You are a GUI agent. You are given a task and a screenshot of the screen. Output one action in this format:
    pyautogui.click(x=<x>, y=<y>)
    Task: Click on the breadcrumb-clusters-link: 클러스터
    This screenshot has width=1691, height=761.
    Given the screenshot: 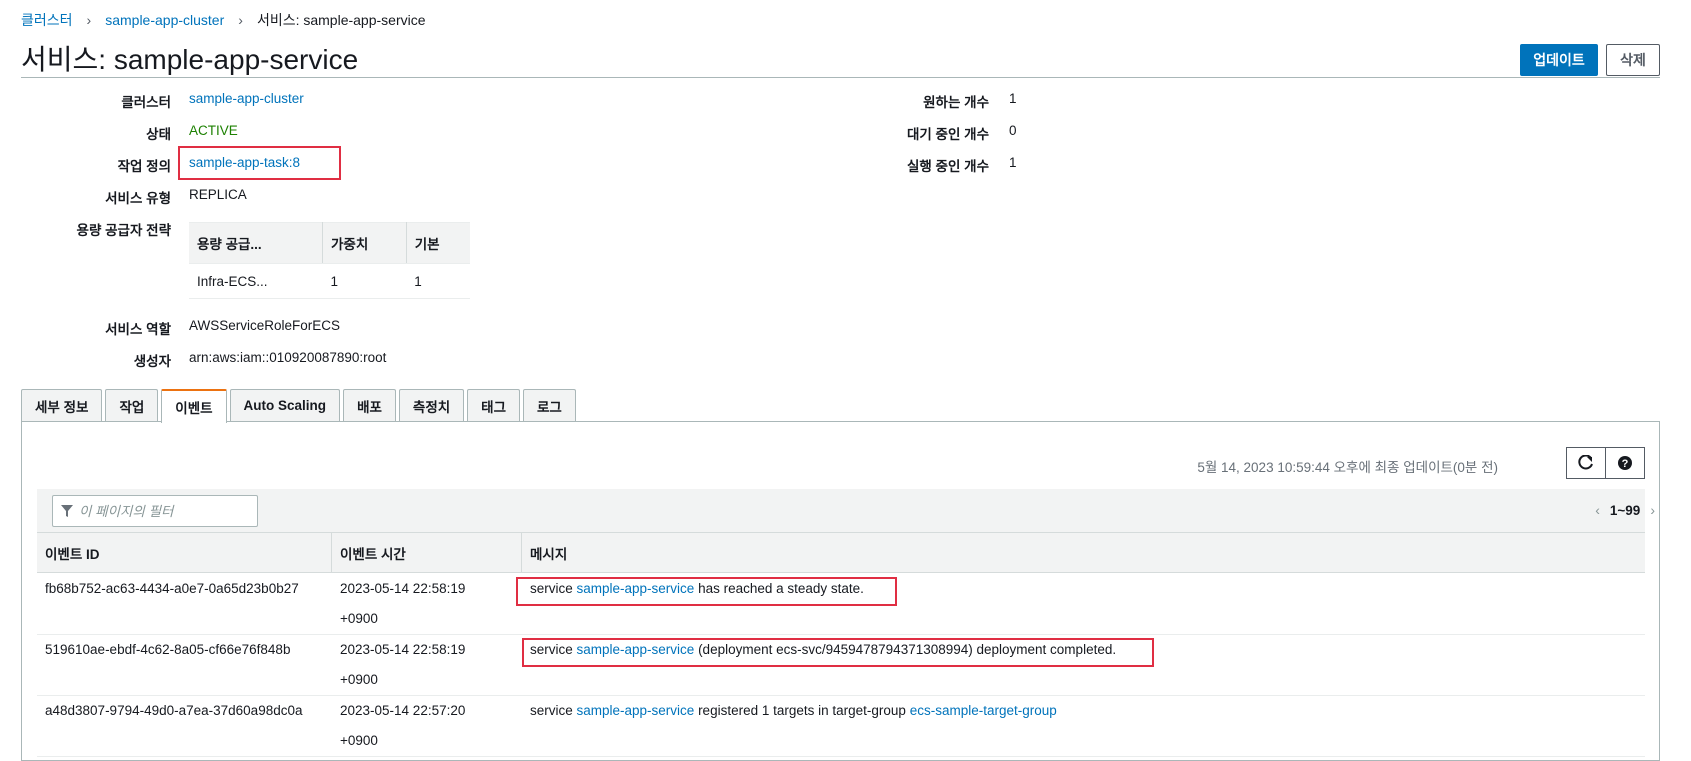 What is the action you would take?
    pyautogui.click(x=47, y=20)
    